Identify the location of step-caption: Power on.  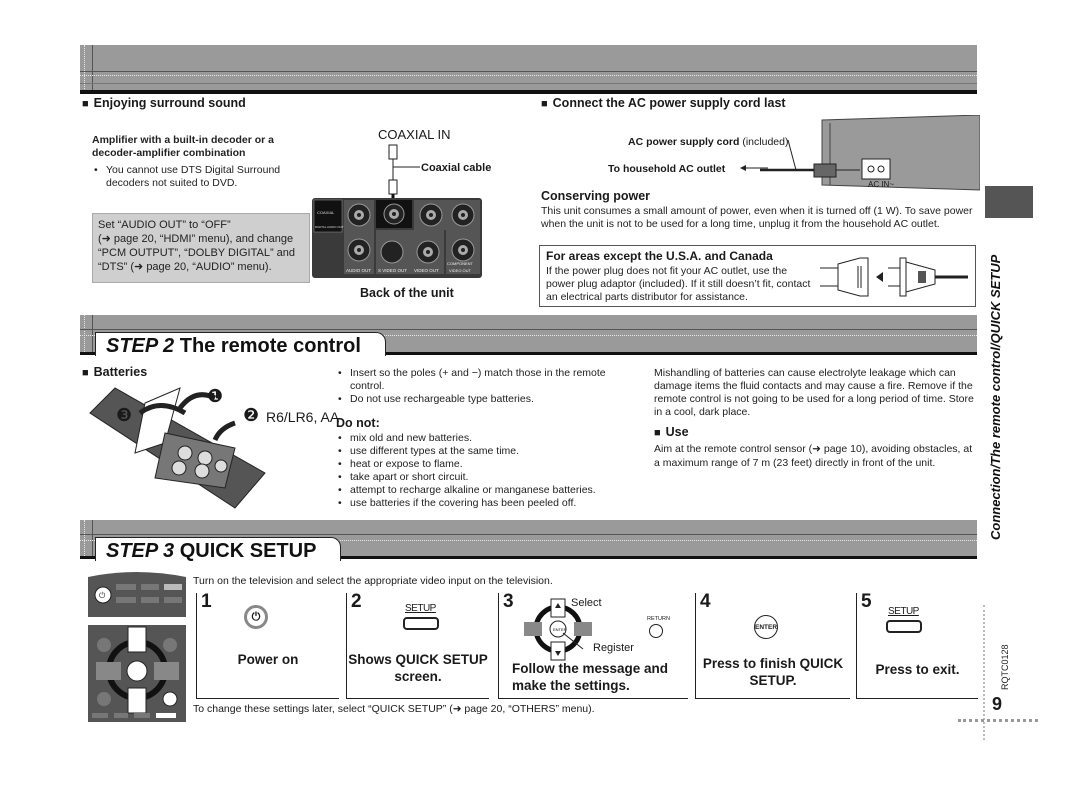
(268, 659).